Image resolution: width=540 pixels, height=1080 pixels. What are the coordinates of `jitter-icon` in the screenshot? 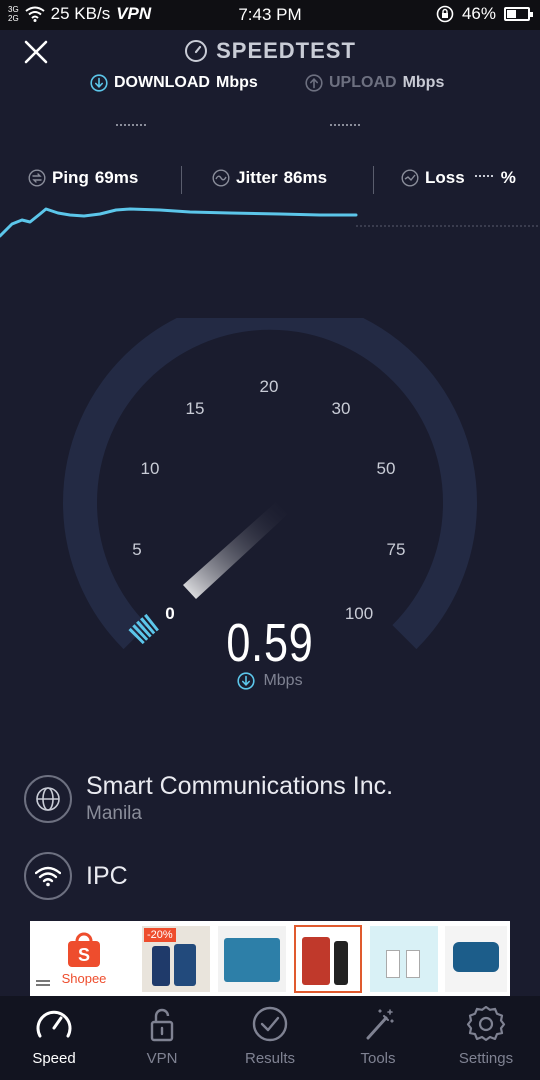 It's located at (221, 178).